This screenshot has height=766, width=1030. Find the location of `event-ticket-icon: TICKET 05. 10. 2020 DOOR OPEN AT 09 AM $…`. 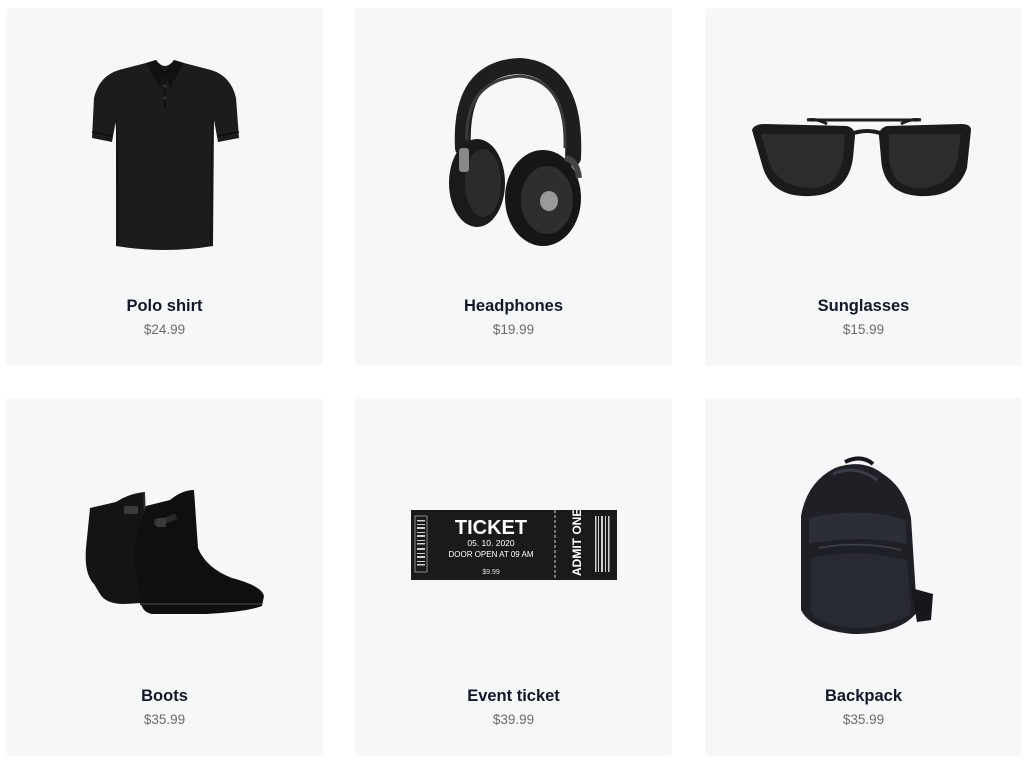

event-ticket-icon: TICKET 05. 10. 2020 DOOR OPEN AT 09 AM $… is located at coordinates (514, 544).